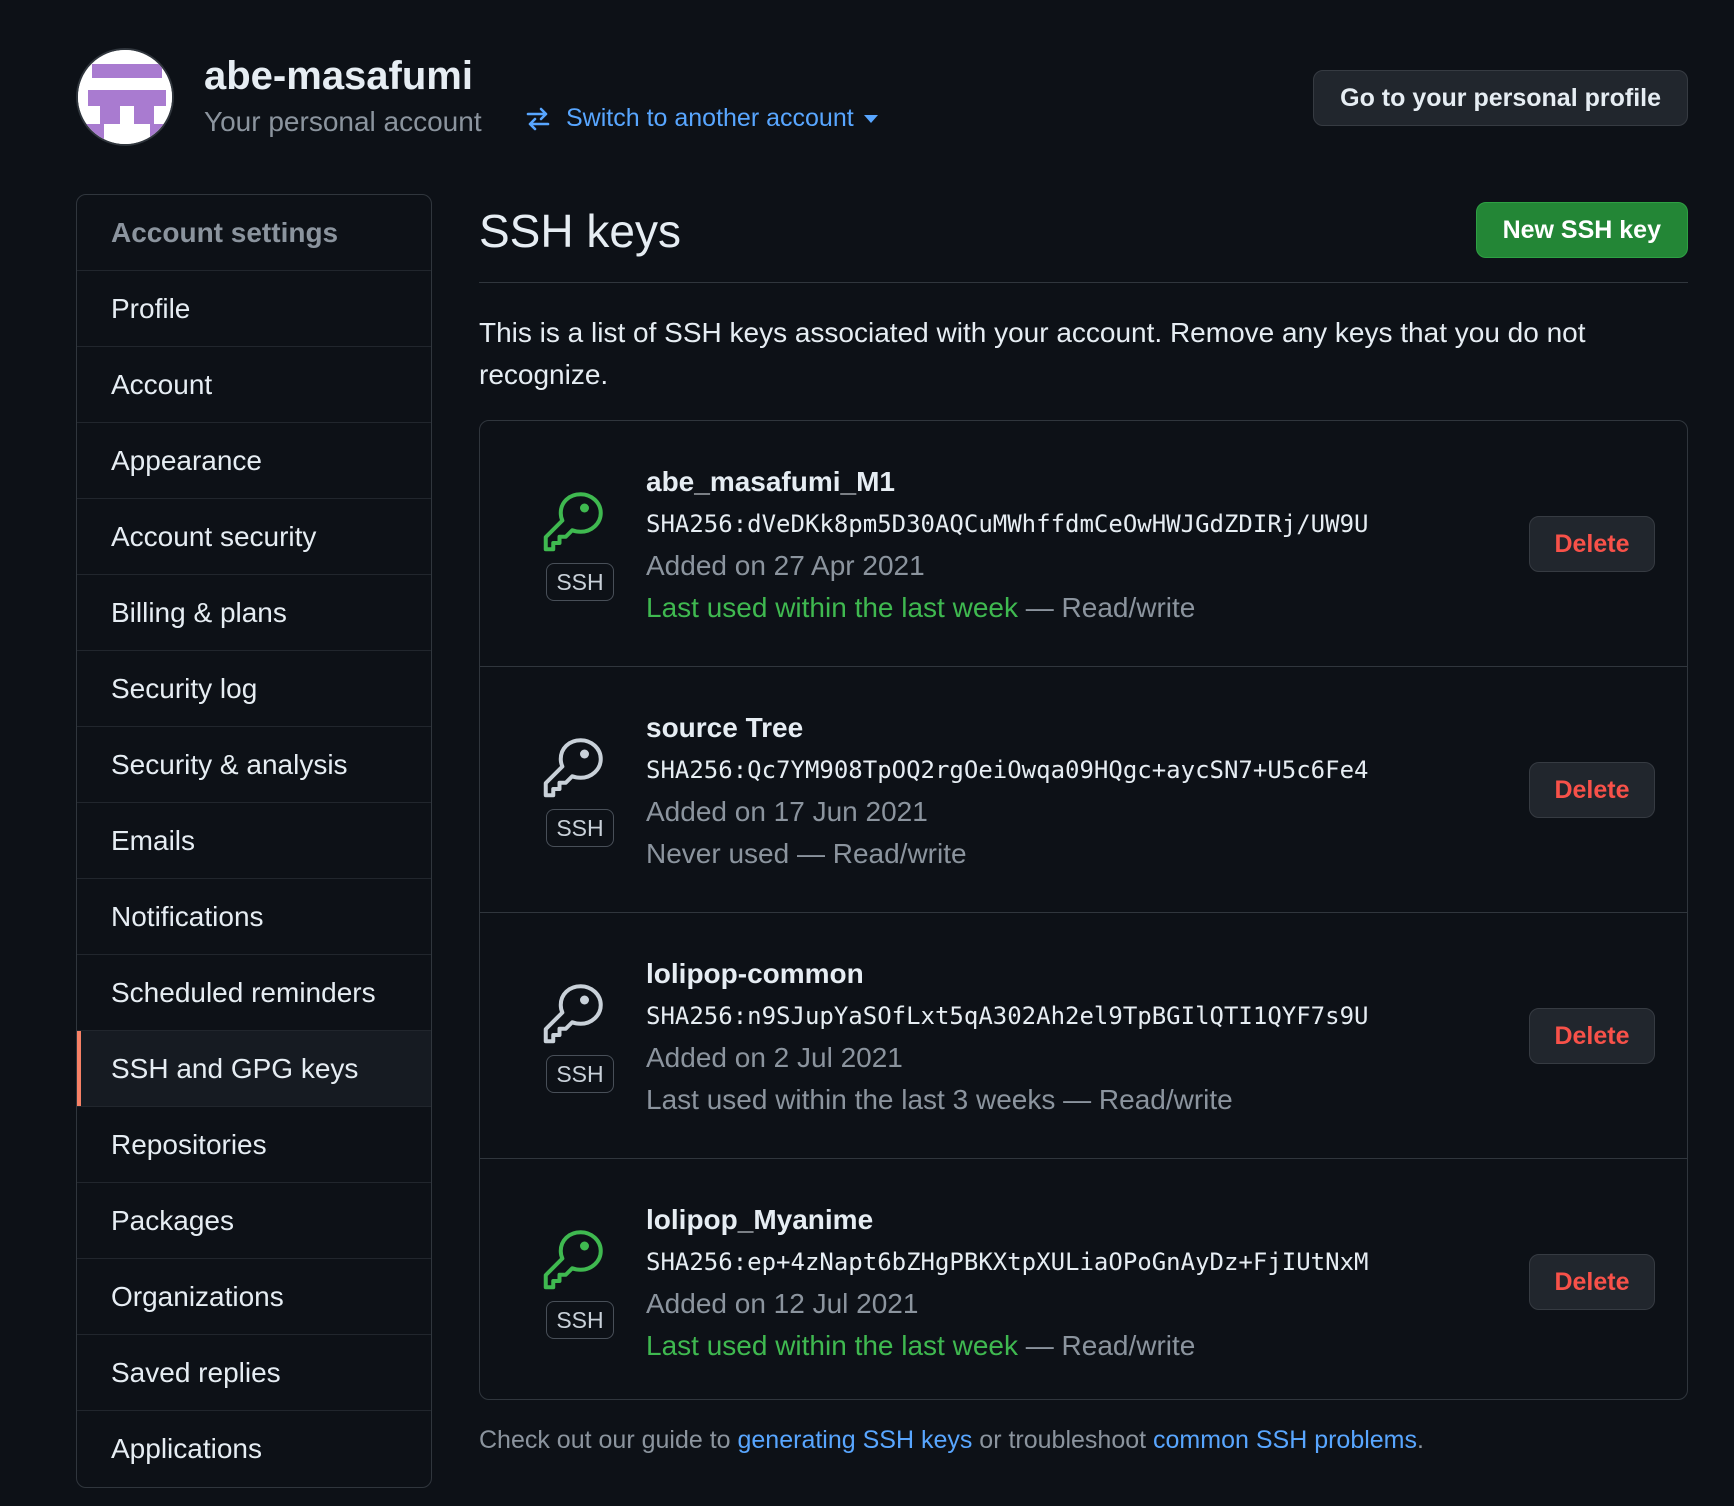  I want to click on switch-account-link: Switch to another account, so click(701, 118).